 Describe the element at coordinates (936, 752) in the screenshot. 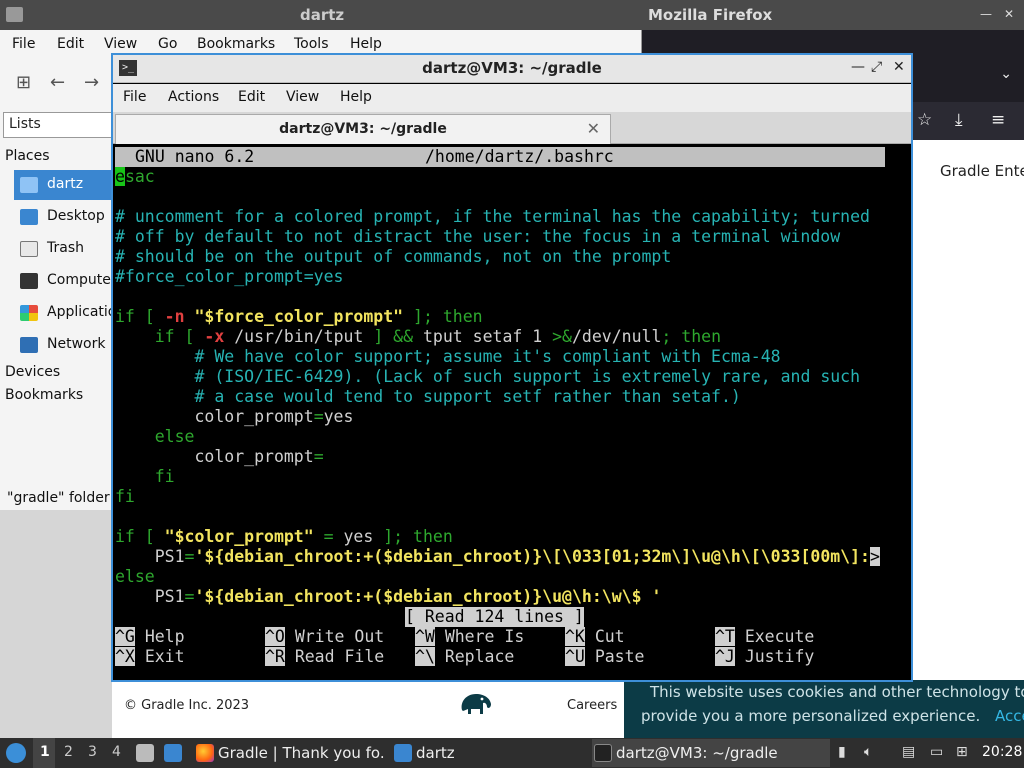

I see `network-tray-icon: ▭` at that location.